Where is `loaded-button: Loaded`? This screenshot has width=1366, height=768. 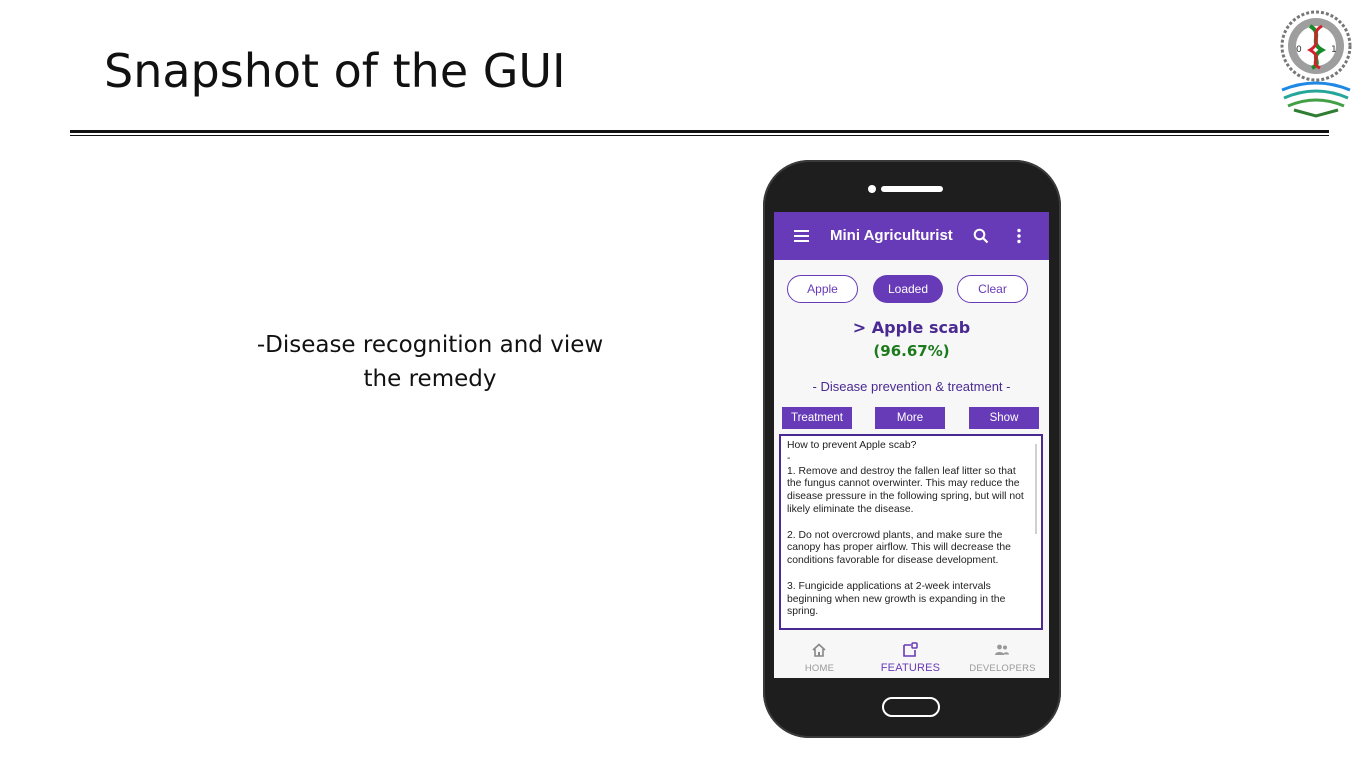
loaded-button: Loaded is located at coordinates (908, 289).